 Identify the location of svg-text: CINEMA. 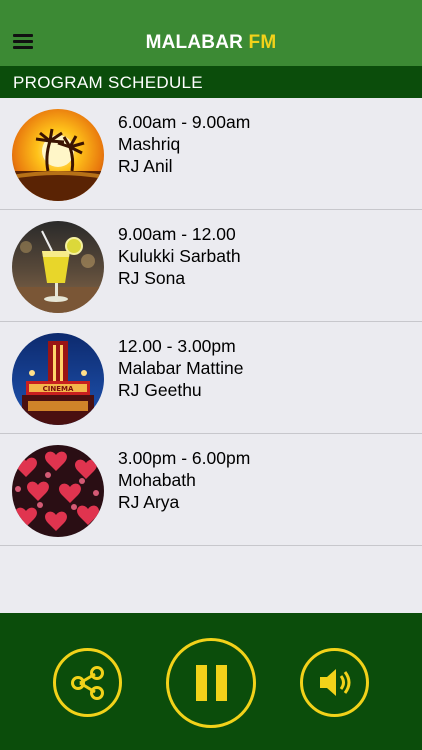
(58, 389).